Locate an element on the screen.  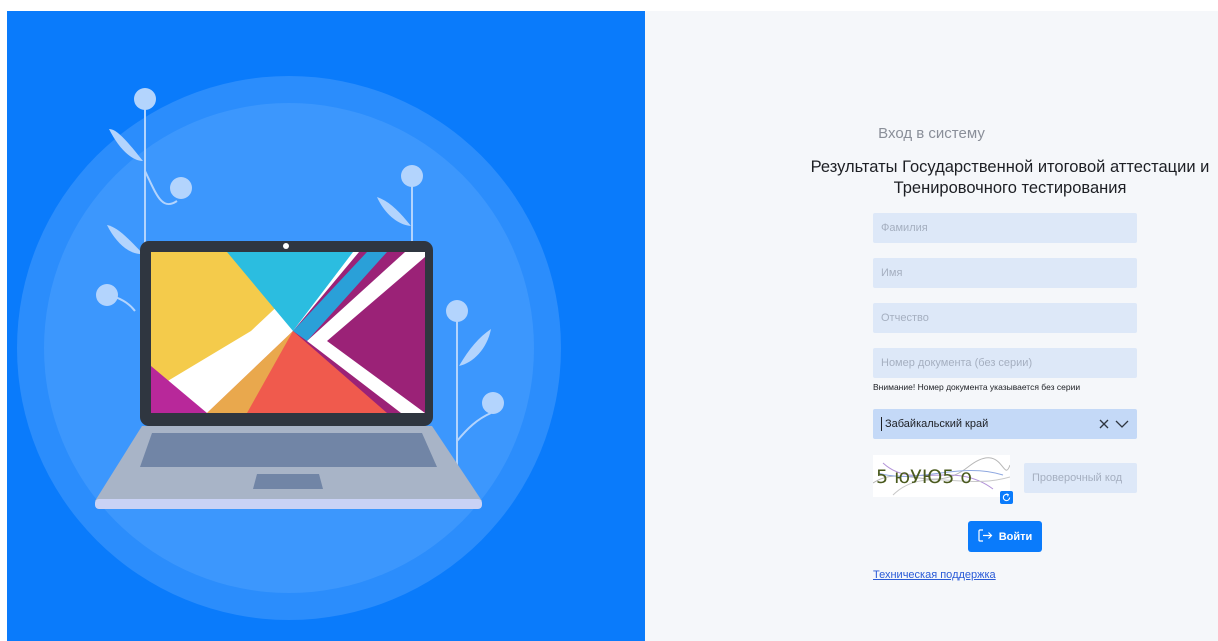
login-button: Войти is located at coordinates (1005, 536).